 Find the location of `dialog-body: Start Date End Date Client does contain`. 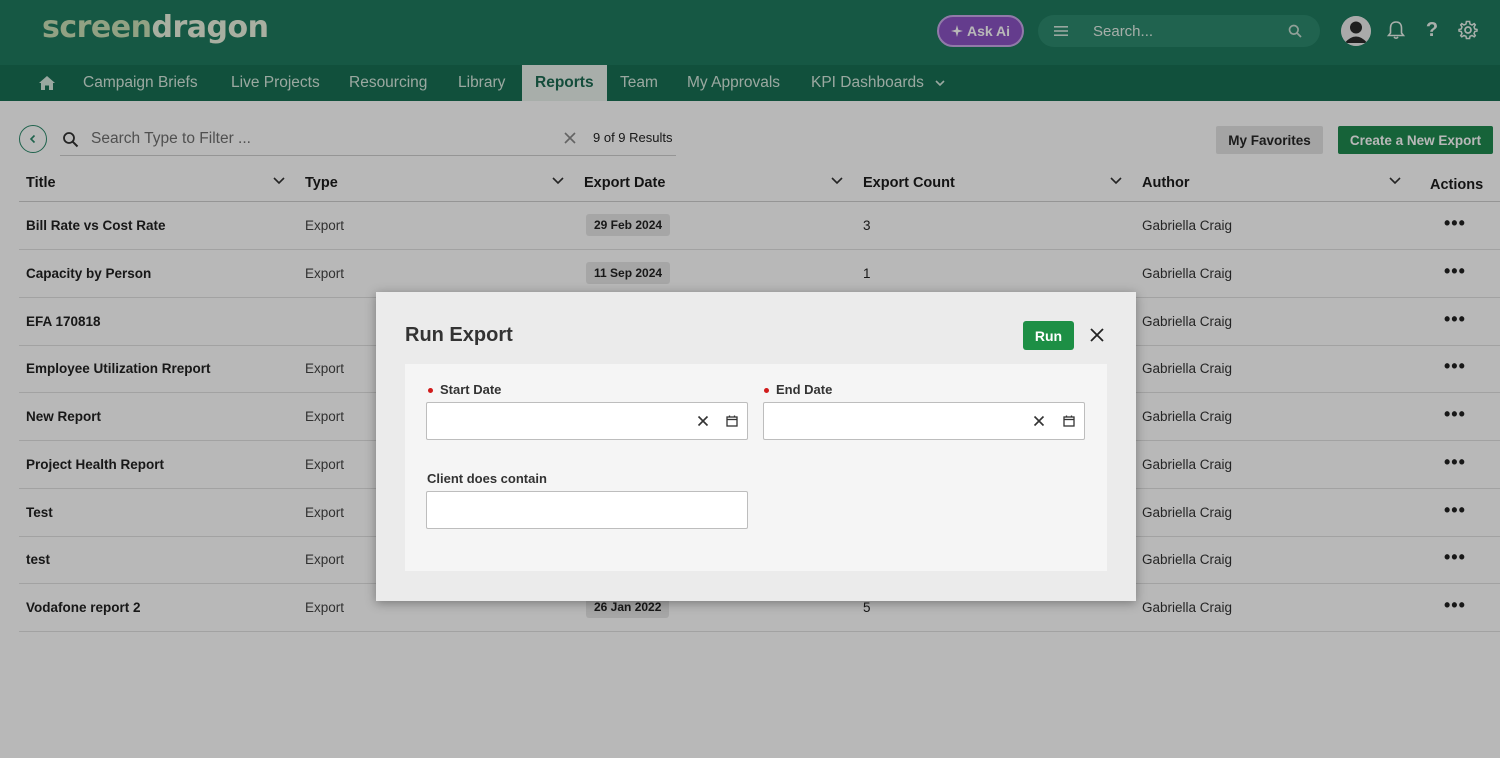

dialog-body: Start Date End Date Client does contain is located at coordinates (756, 467).